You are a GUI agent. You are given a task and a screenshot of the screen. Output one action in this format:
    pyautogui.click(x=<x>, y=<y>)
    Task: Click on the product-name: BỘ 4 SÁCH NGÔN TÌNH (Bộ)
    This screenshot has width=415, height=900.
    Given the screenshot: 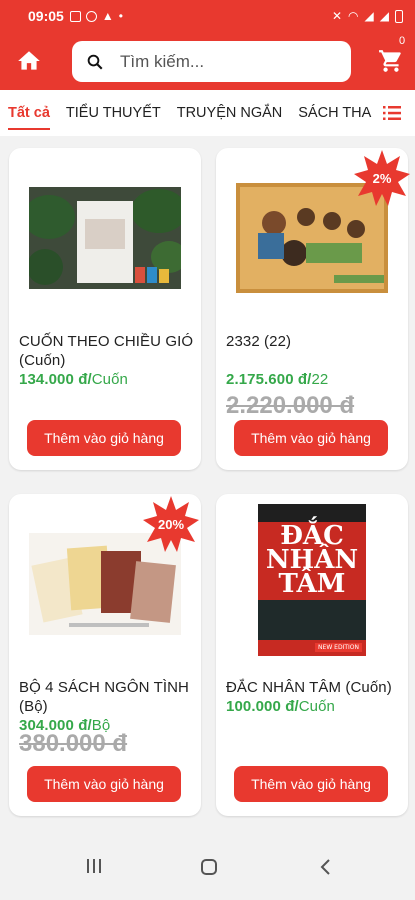 What is the action you would take?
    pyautogui.click(x=104, y=697)
    